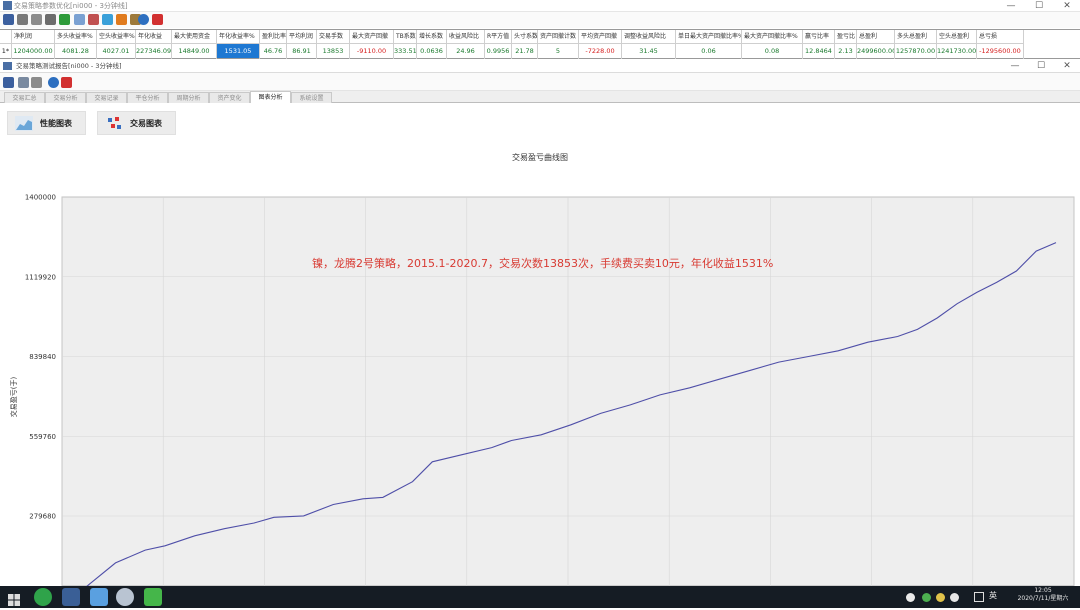  What do you see at coordinates (116, 37) in the screenshot?
I see `stat-header: 空头收益率%` at bounding box center [116, 37].